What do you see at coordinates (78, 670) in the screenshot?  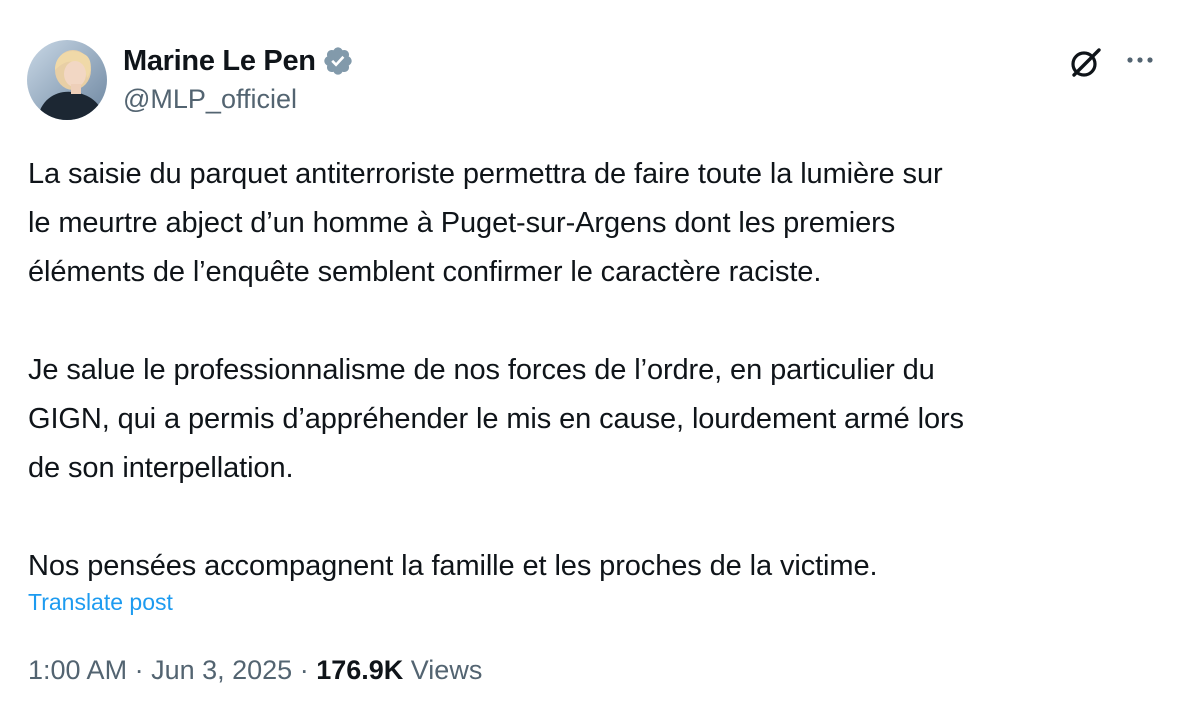 I see `post-time: 1:00 AM` at bounding box center [78, 670].